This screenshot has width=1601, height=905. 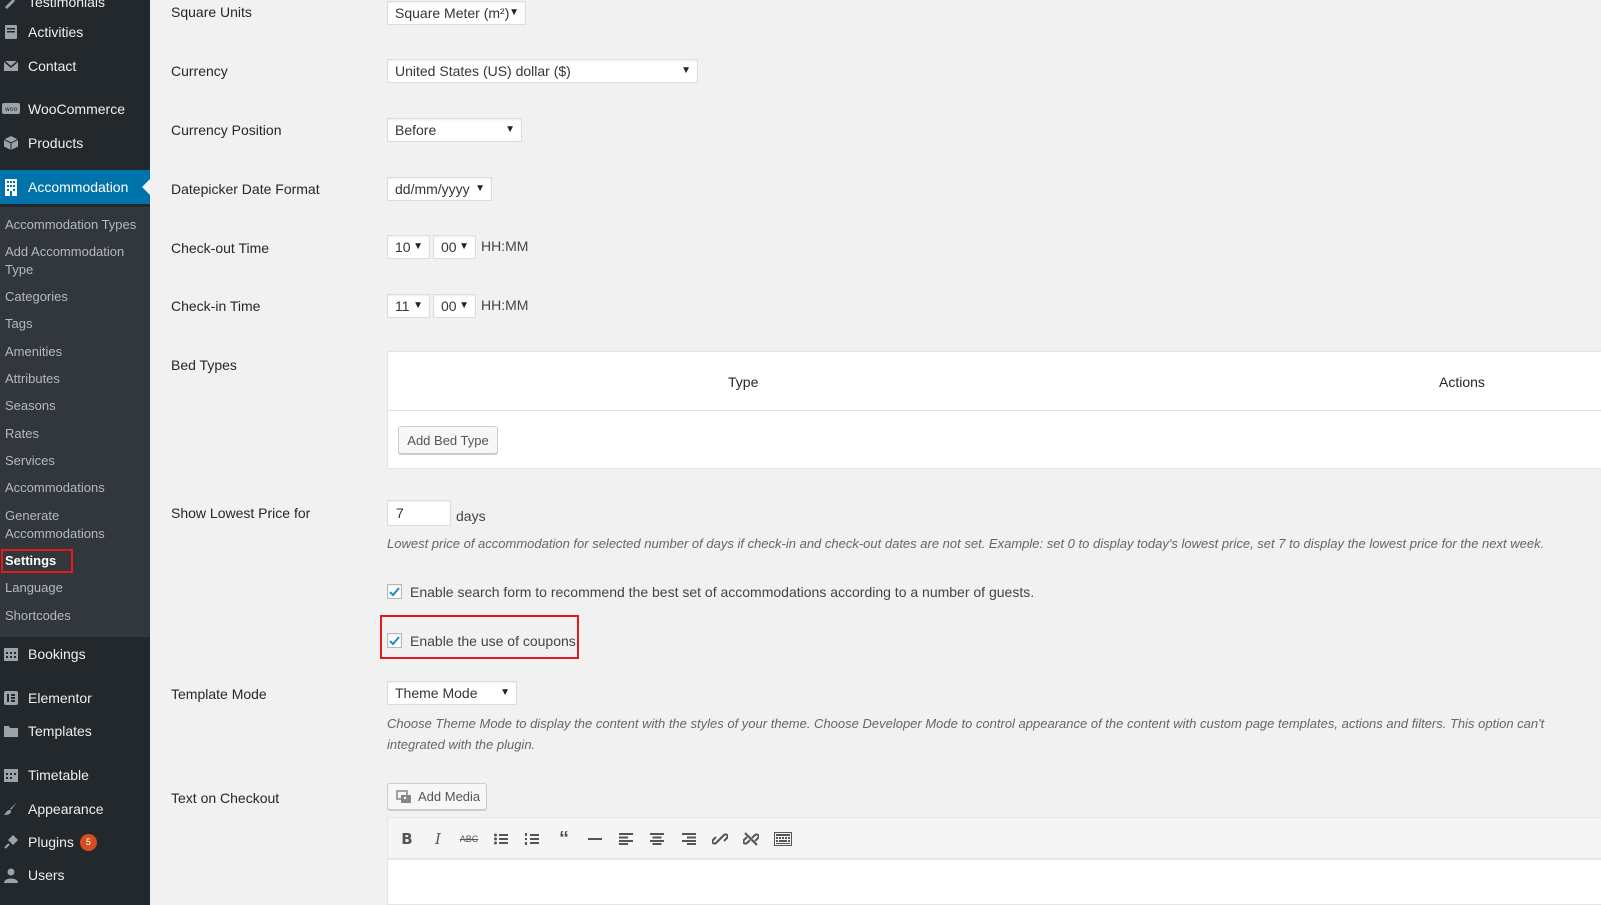 What do you see at coordinates (994, 882) in the screenshot?
I see `checkout-text-editor` at bounding box center [994, 882].